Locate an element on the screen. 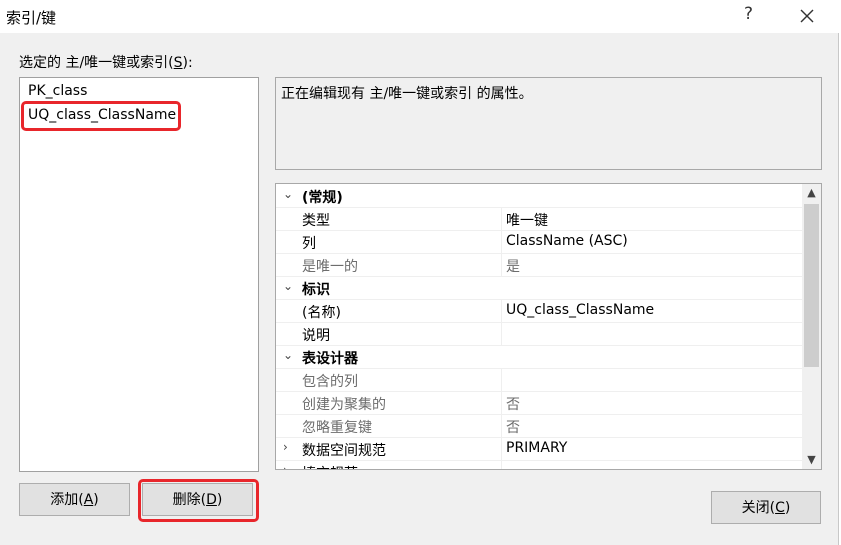 The width and height of the screenshot is (841, 545). property-name: (常规) is located at coordinates (322, 198).